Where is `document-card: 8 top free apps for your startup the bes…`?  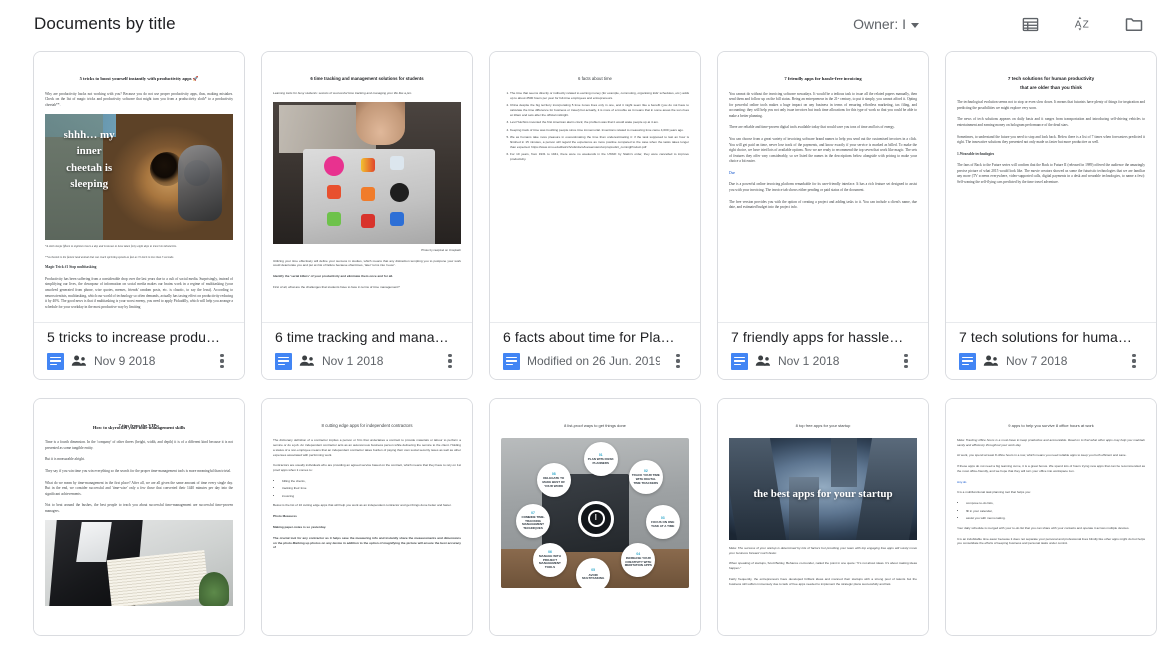 document-card: 8 top free apps for your startup the bes… is located at coordinates (823, 517).